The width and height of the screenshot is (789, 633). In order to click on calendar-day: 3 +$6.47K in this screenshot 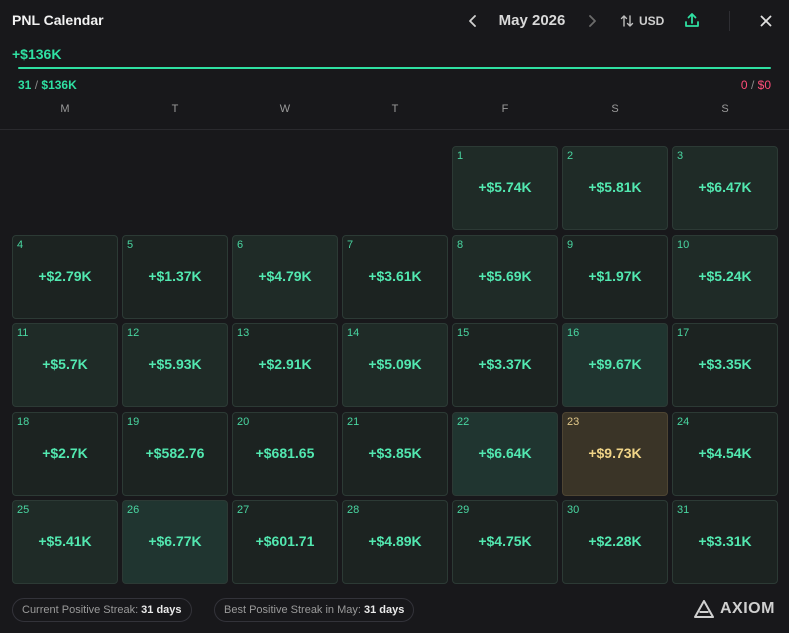, I will do `click(725, 188)`.